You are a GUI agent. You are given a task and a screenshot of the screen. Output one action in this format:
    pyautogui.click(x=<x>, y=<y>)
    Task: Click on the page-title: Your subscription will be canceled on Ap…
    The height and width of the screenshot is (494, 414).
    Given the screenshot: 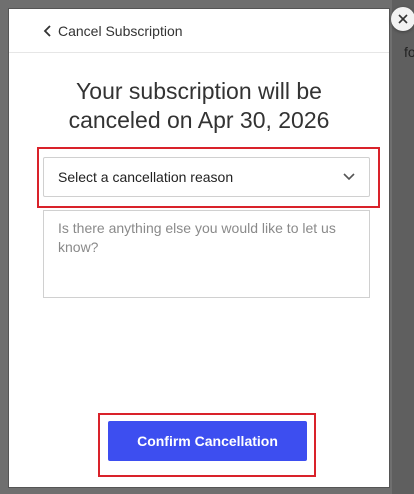 What is the action you would take?
    pyautogui.click(x=199, y=106)
    